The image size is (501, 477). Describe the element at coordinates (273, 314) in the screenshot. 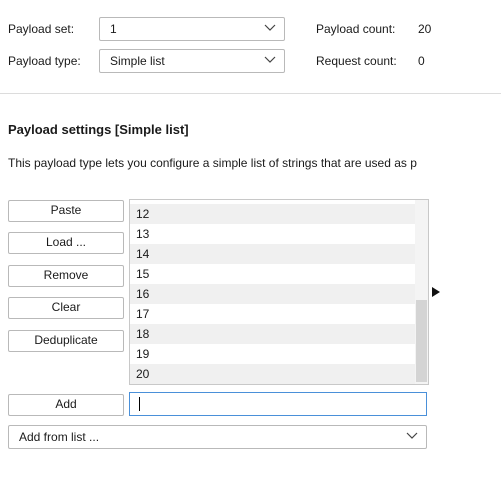

I see `list-item: 17` at that location.